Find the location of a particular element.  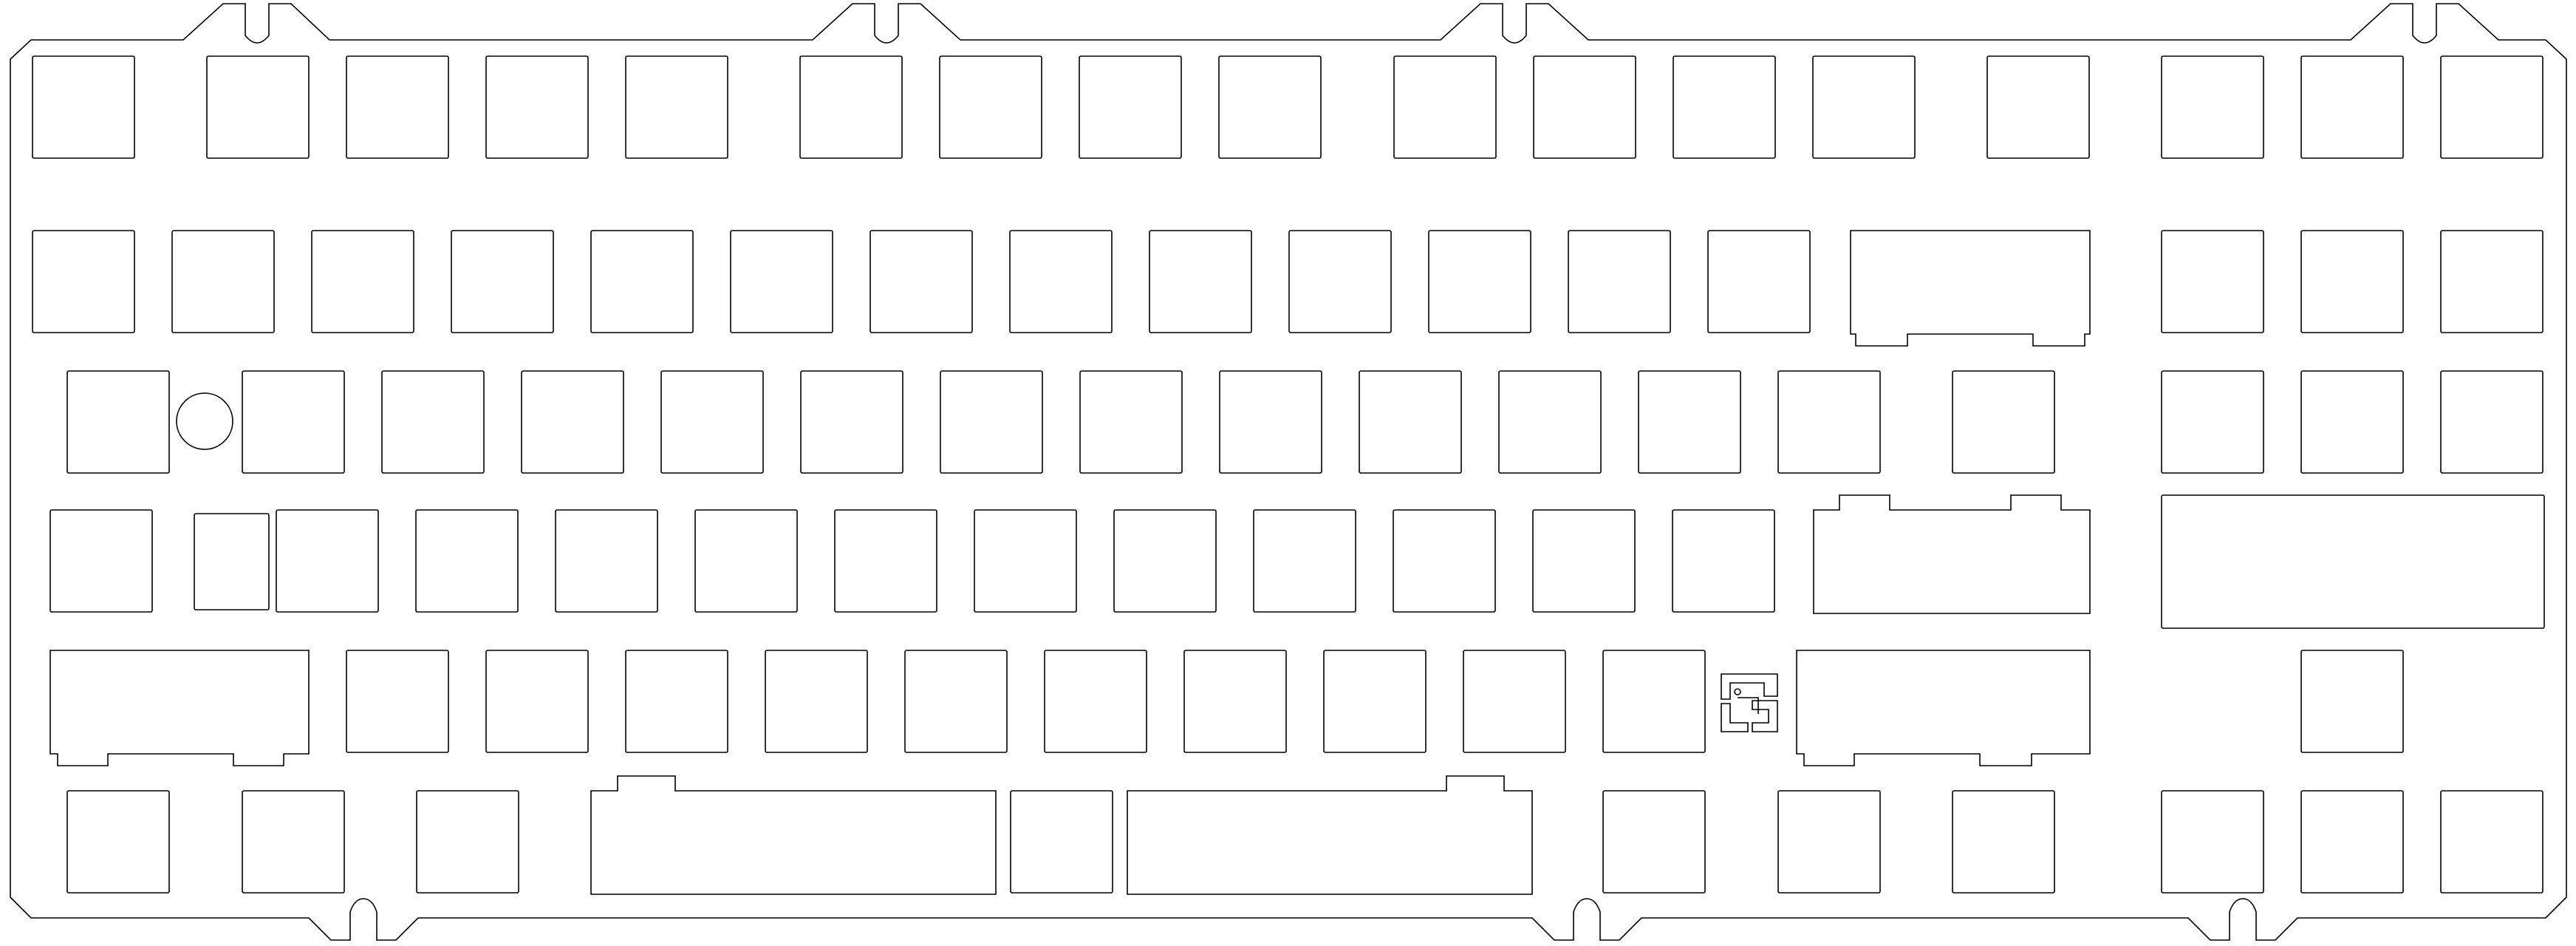

led-cutout is located at coordinates (232, 561).